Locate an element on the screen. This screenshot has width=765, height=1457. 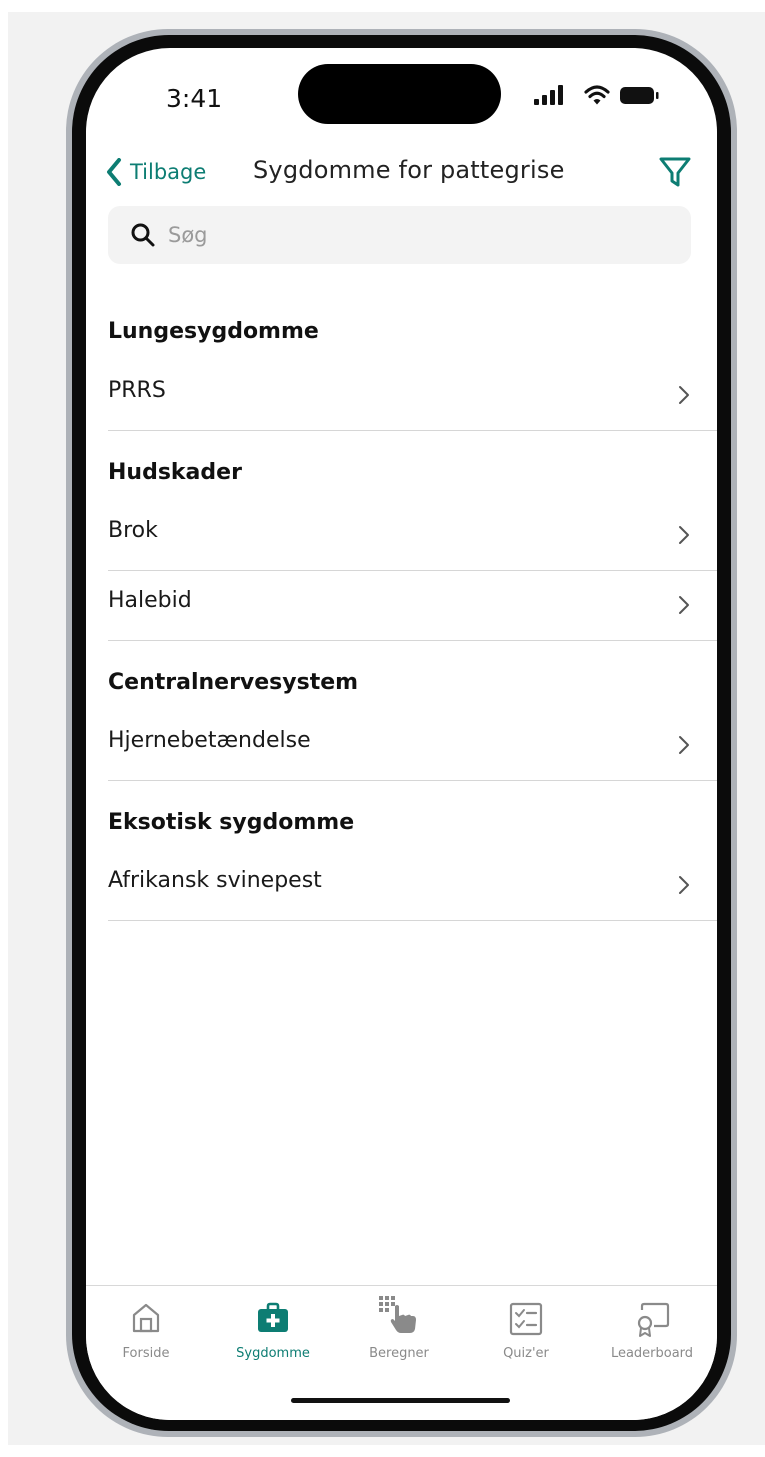
chevron-left-icon is located at coordinates (114, 172).